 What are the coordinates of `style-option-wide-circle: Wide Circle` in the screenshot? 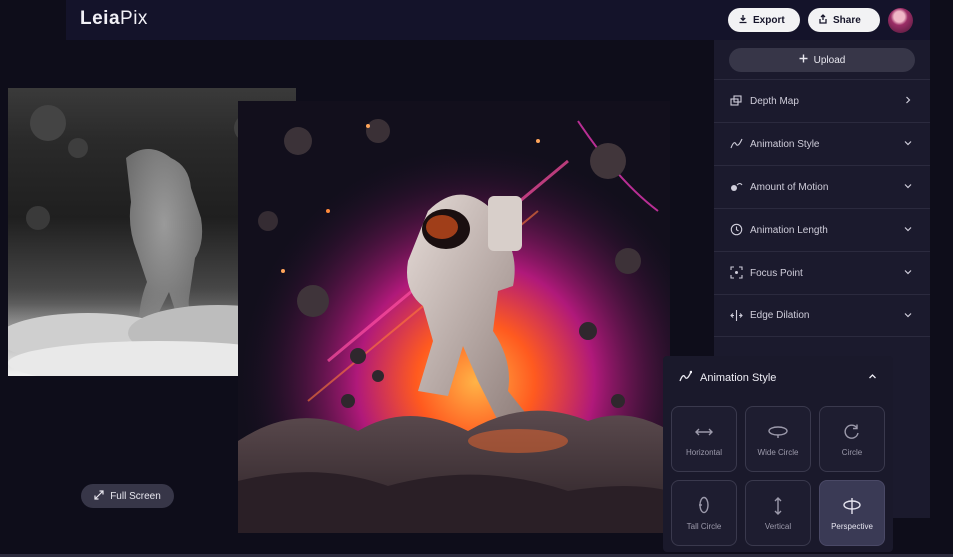 It's located at (778, 439).